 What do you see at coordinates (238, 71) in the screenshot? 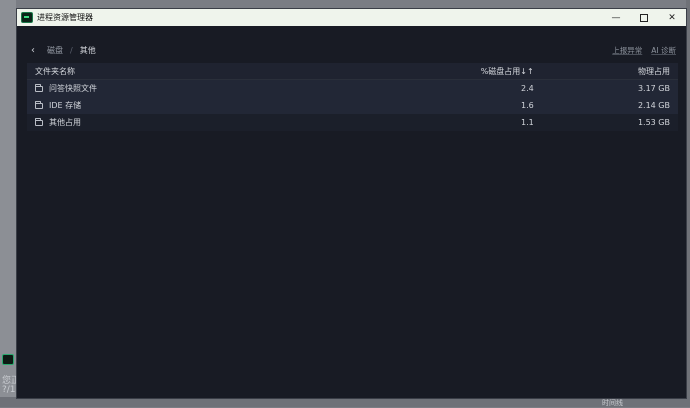
I see `column-header-name: 文件夹名称` at bounding box center [238, 71].